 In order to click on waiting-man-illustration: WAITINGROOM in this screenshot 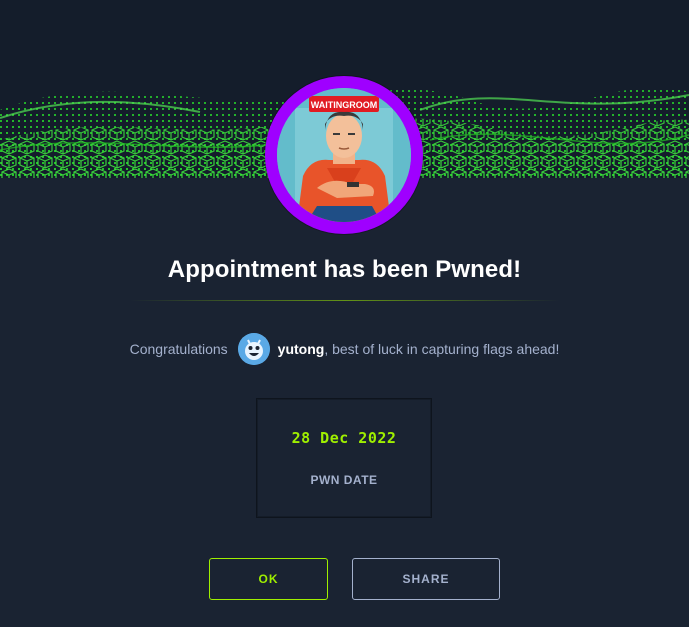, I will do `click(344, 155)`.